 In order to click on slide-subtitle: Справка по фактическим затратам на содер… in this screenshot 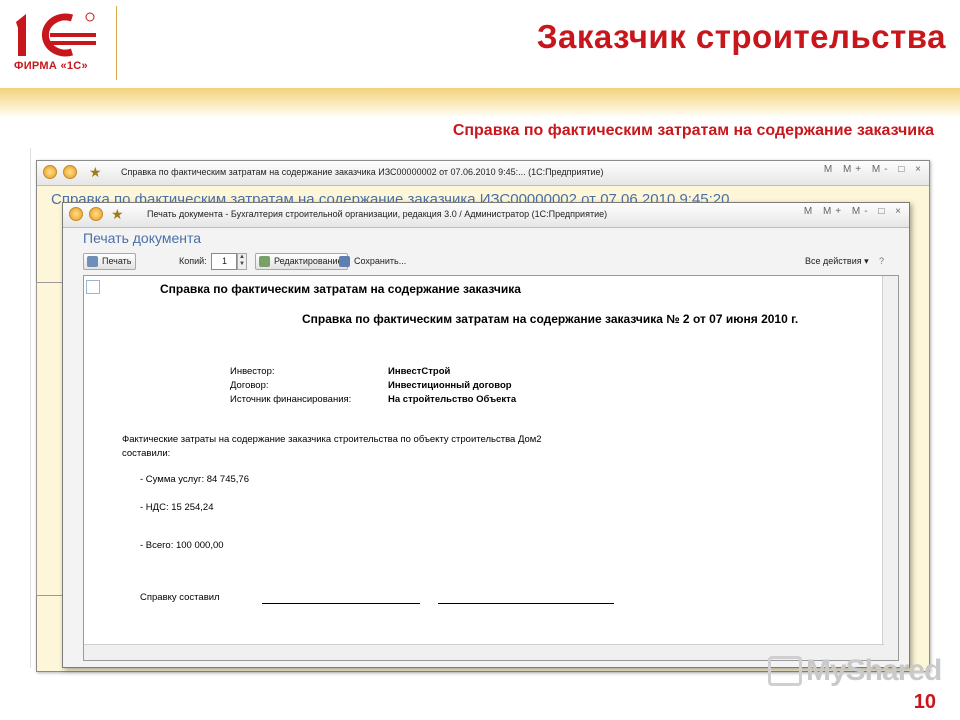, I will do `click(693, 130)`.